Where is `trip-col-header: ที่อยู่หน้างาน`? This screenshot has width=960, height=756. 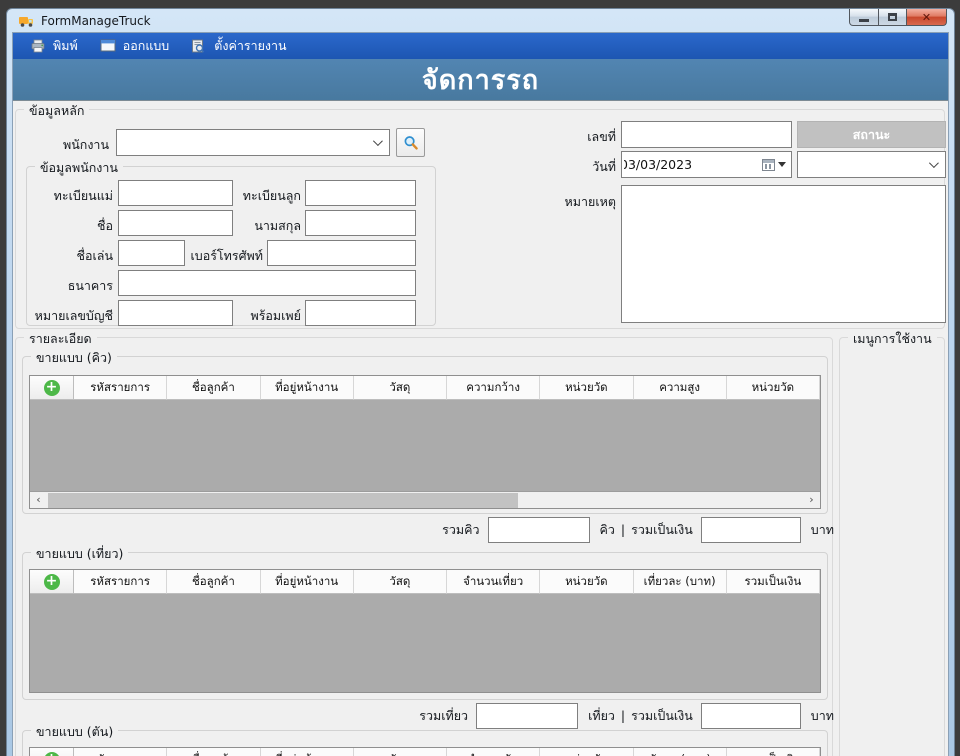 trip-col-header: ที่อยู่หน้างาน is located at coordinates (307, 582).